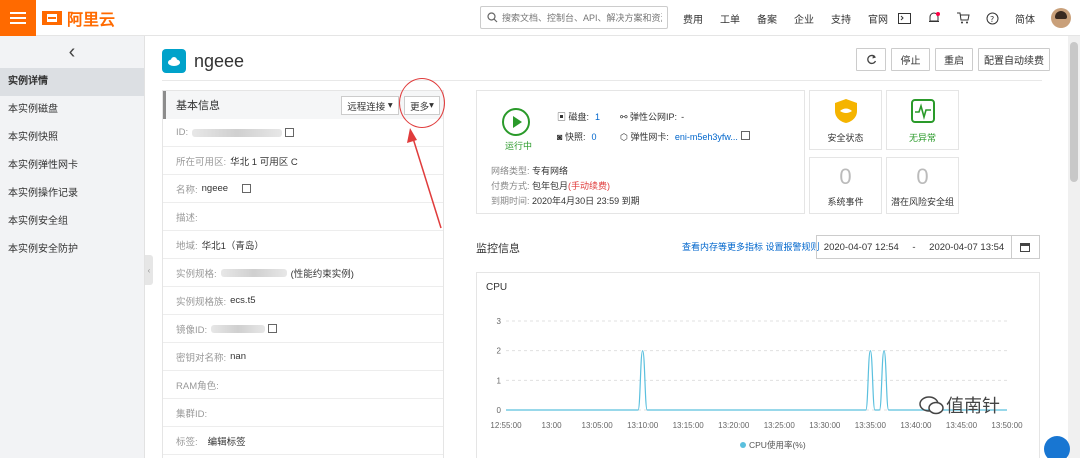  Describe the element at coordinates (962, 425) in the screenshot. I see `x-tick-label: 13:45:00` at that location.